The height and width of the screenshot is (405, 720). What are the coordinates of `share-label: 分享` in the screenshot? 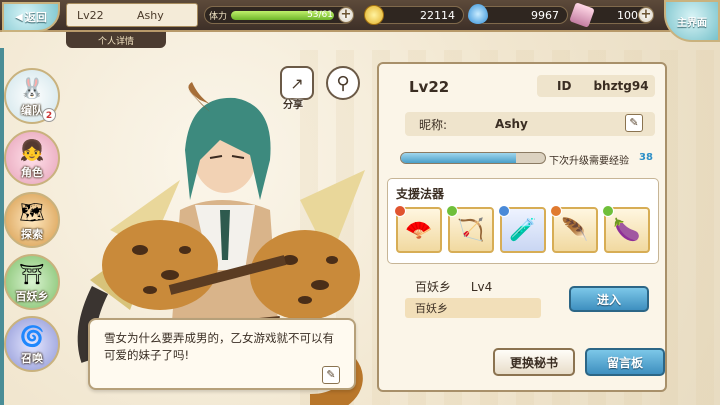 It's located at (293, 105).